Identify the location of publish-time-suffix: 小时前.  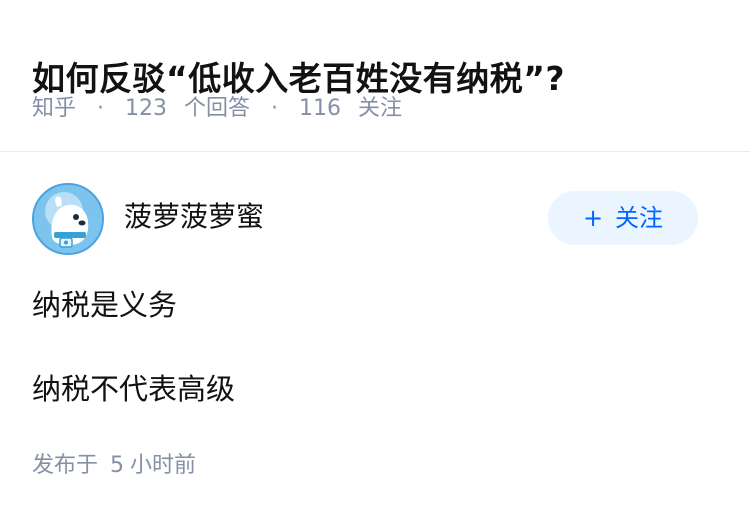
(163, 465).